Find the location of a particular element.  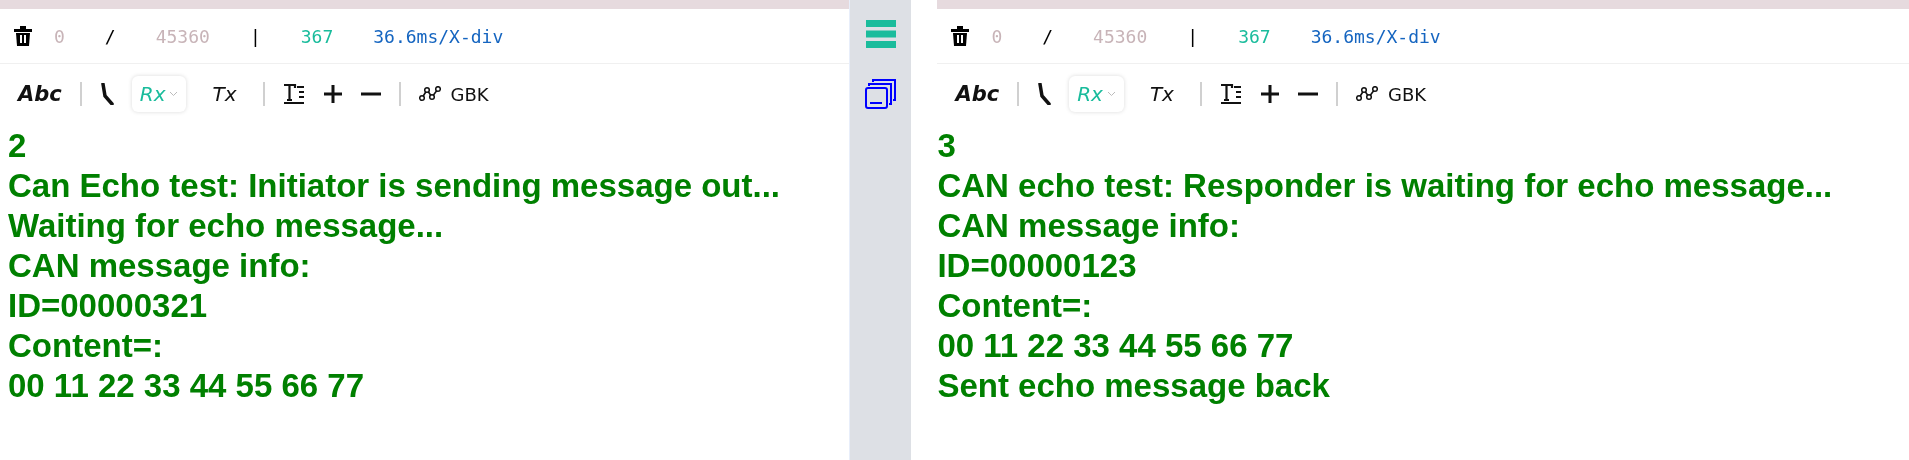

log-line: Sent echo message back is located at coordinates (1134, 386).